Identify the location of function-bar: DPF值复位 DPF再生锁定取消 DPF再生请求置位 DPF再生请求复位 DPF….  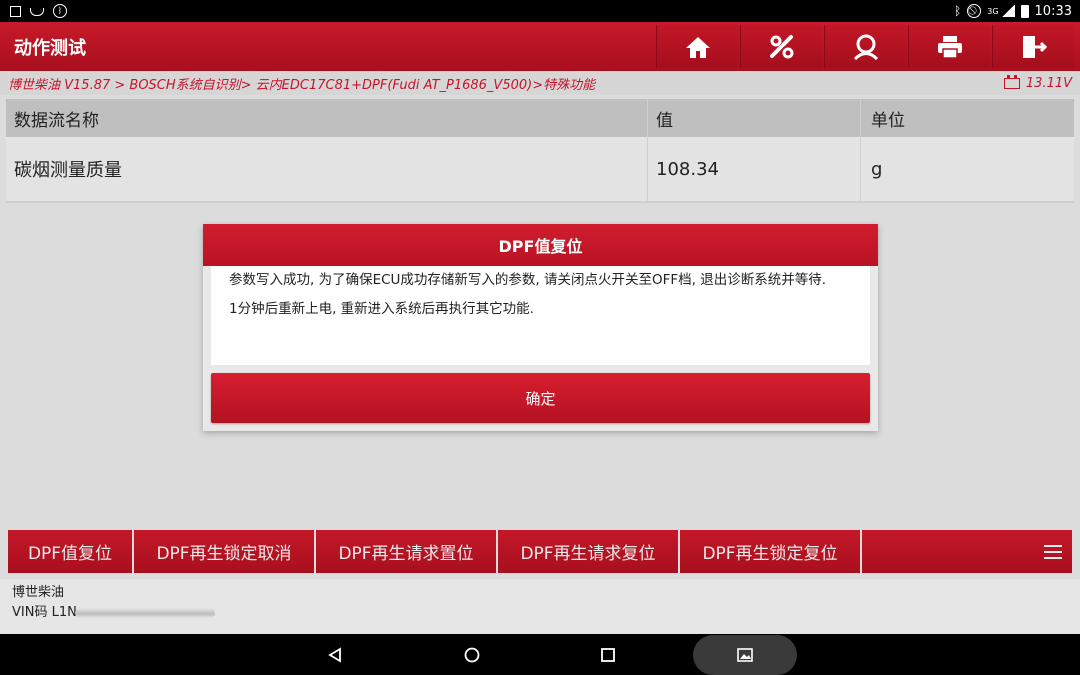
(540, 551).